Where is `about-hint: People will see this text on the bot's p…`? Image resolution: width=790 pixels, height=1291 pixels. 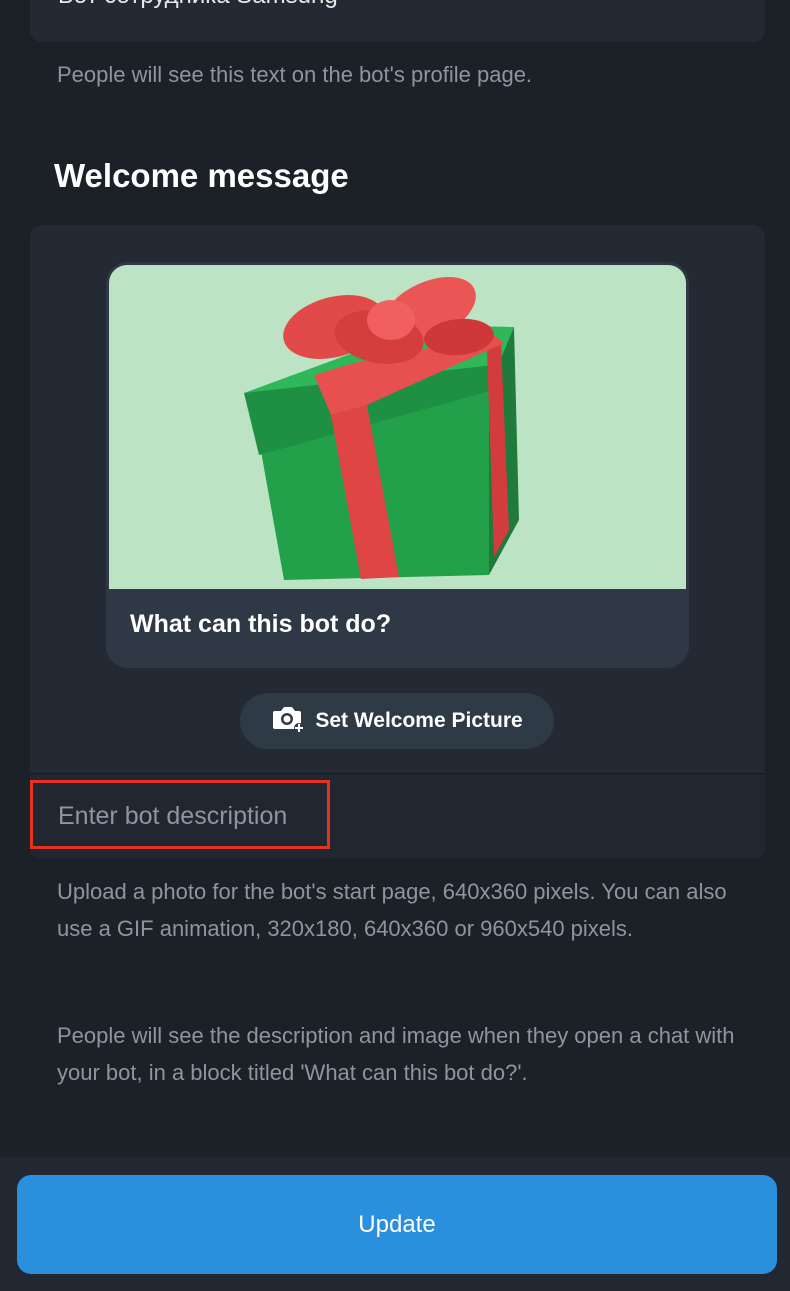 about-hint: People will see this text on the bot's p… is located at coordinates (295, 74).